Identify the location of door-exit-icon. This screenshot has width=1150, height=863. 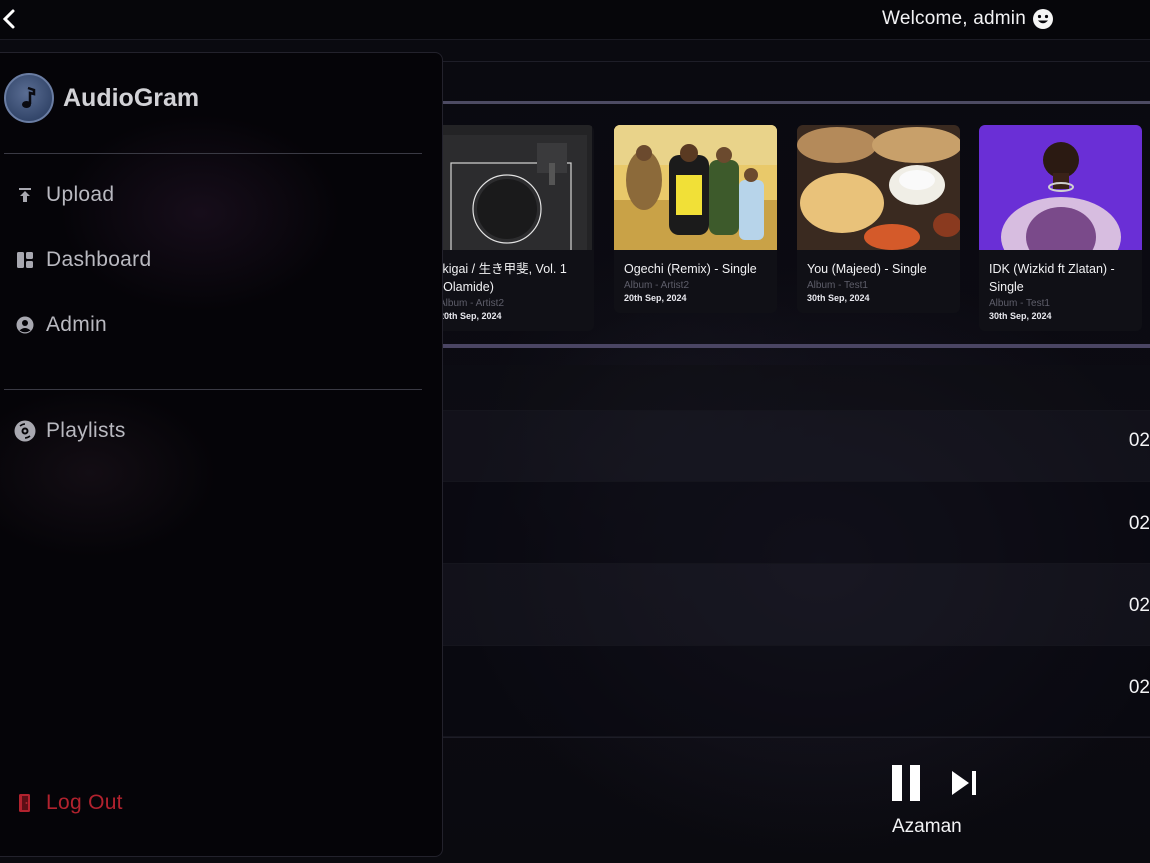
(25, 803).